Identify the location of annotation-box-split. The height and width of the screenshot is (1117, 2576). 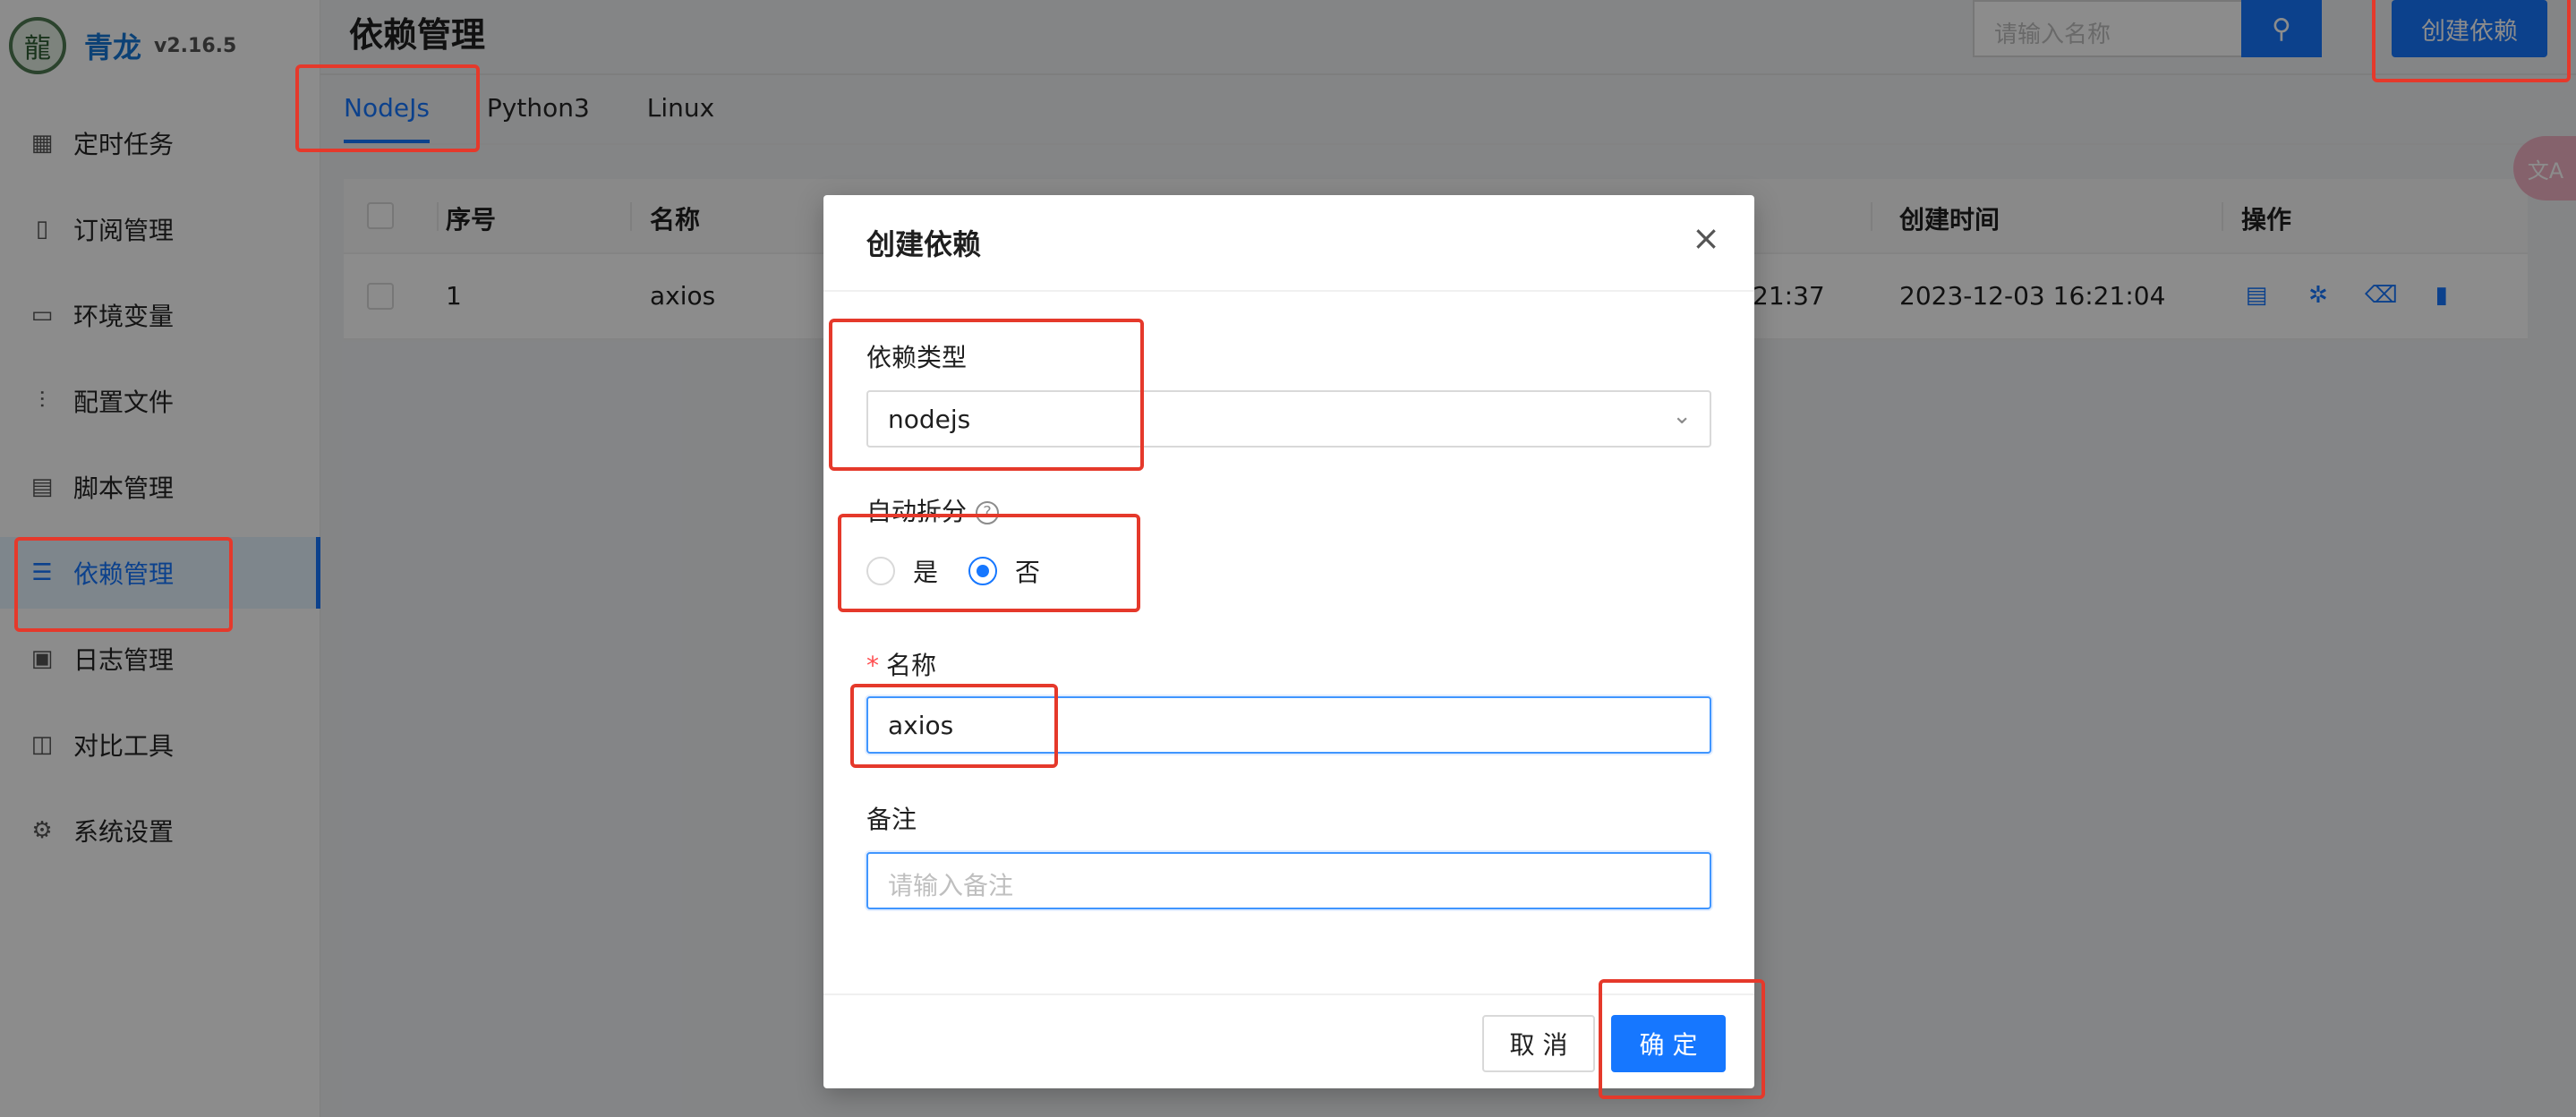
(989, 563).